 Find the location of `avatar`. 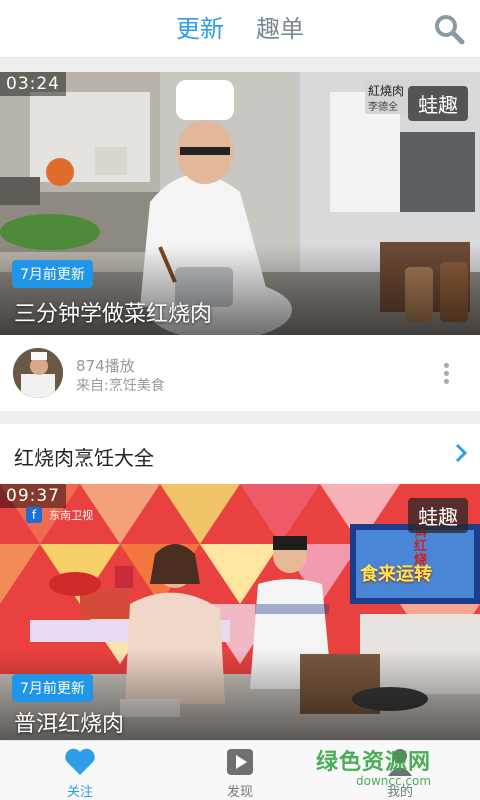

avatar is located at coordinates (38, 373).